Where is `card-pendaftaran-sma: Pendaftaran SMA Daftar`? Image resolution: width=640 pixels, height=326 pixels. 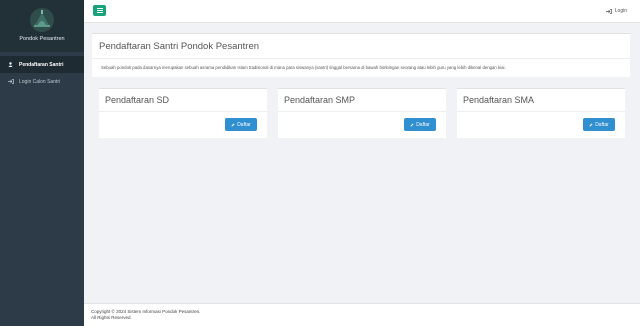 card-pendaftaran-sma: Pendaftaran SMA Daftar is located at coordinates (541, 113).